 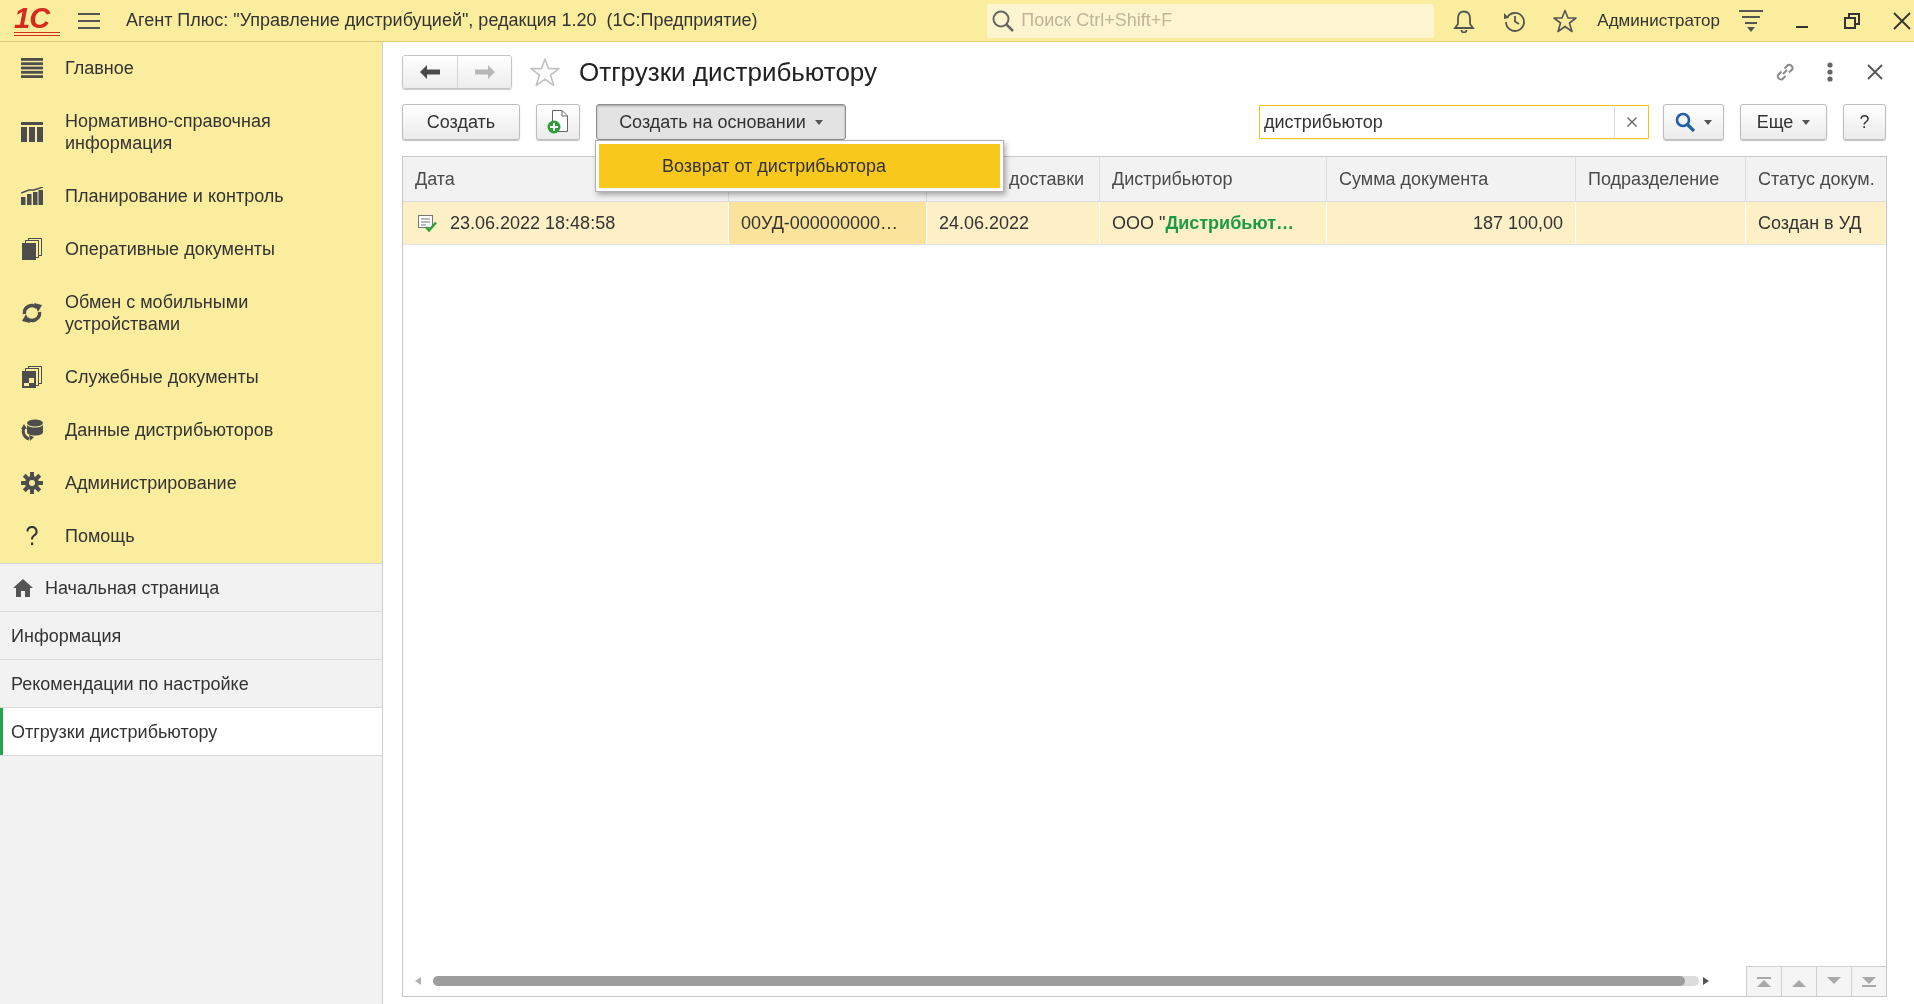 I want to click on more-vertical-icon, so click(x=1830, y=72).